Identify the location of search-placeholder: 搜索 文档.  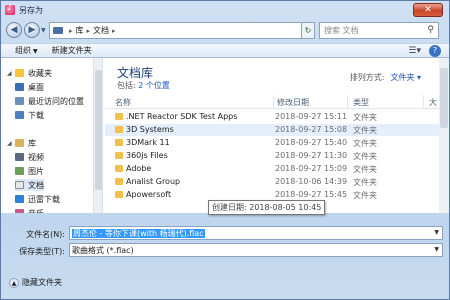
(341, 30).